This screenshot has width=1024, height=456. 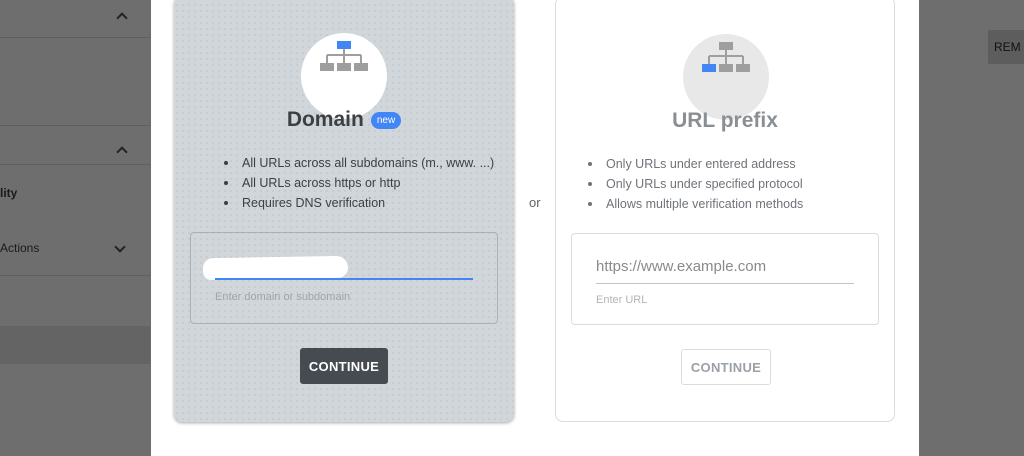 What do you see at coordinates (726, 77) in the screenshot?
I see `url-prefix-icon-circle` at bounding box center [726, 77].